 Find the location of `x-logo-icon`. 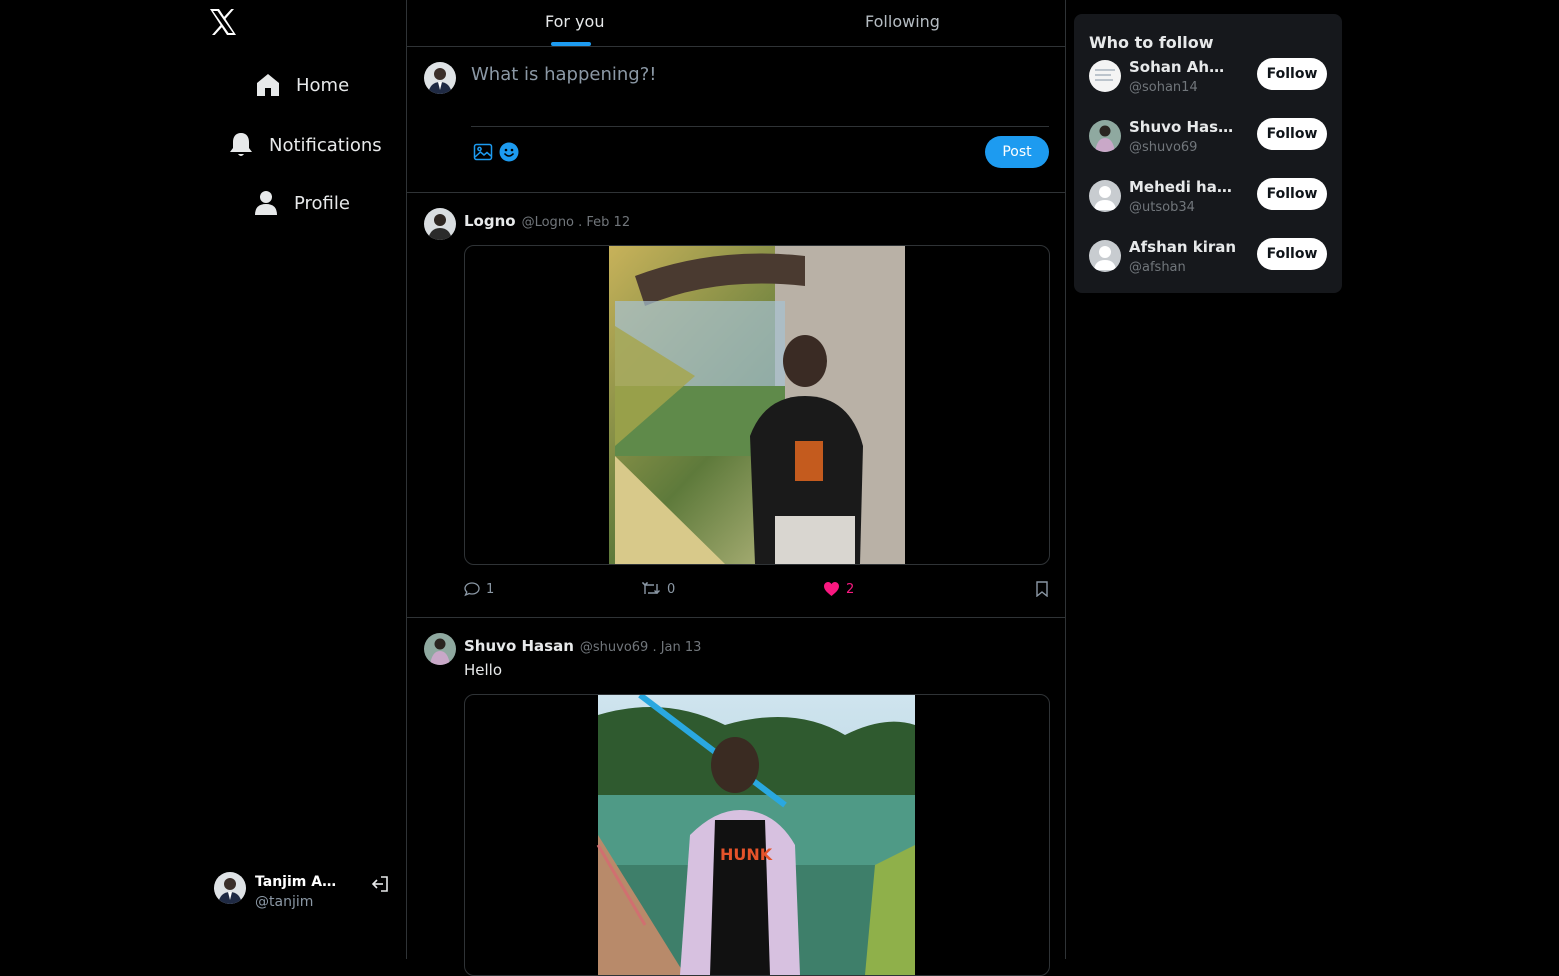

x-logo-icon is located at coordinates (223, 22).